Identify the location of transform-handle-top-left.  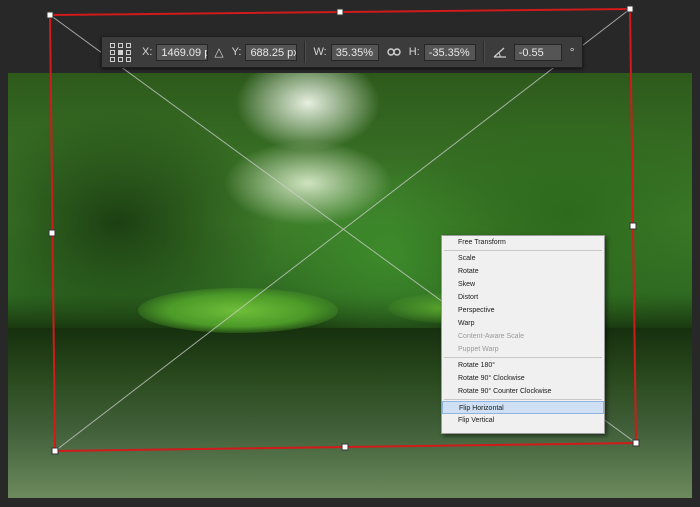
(50, 15).